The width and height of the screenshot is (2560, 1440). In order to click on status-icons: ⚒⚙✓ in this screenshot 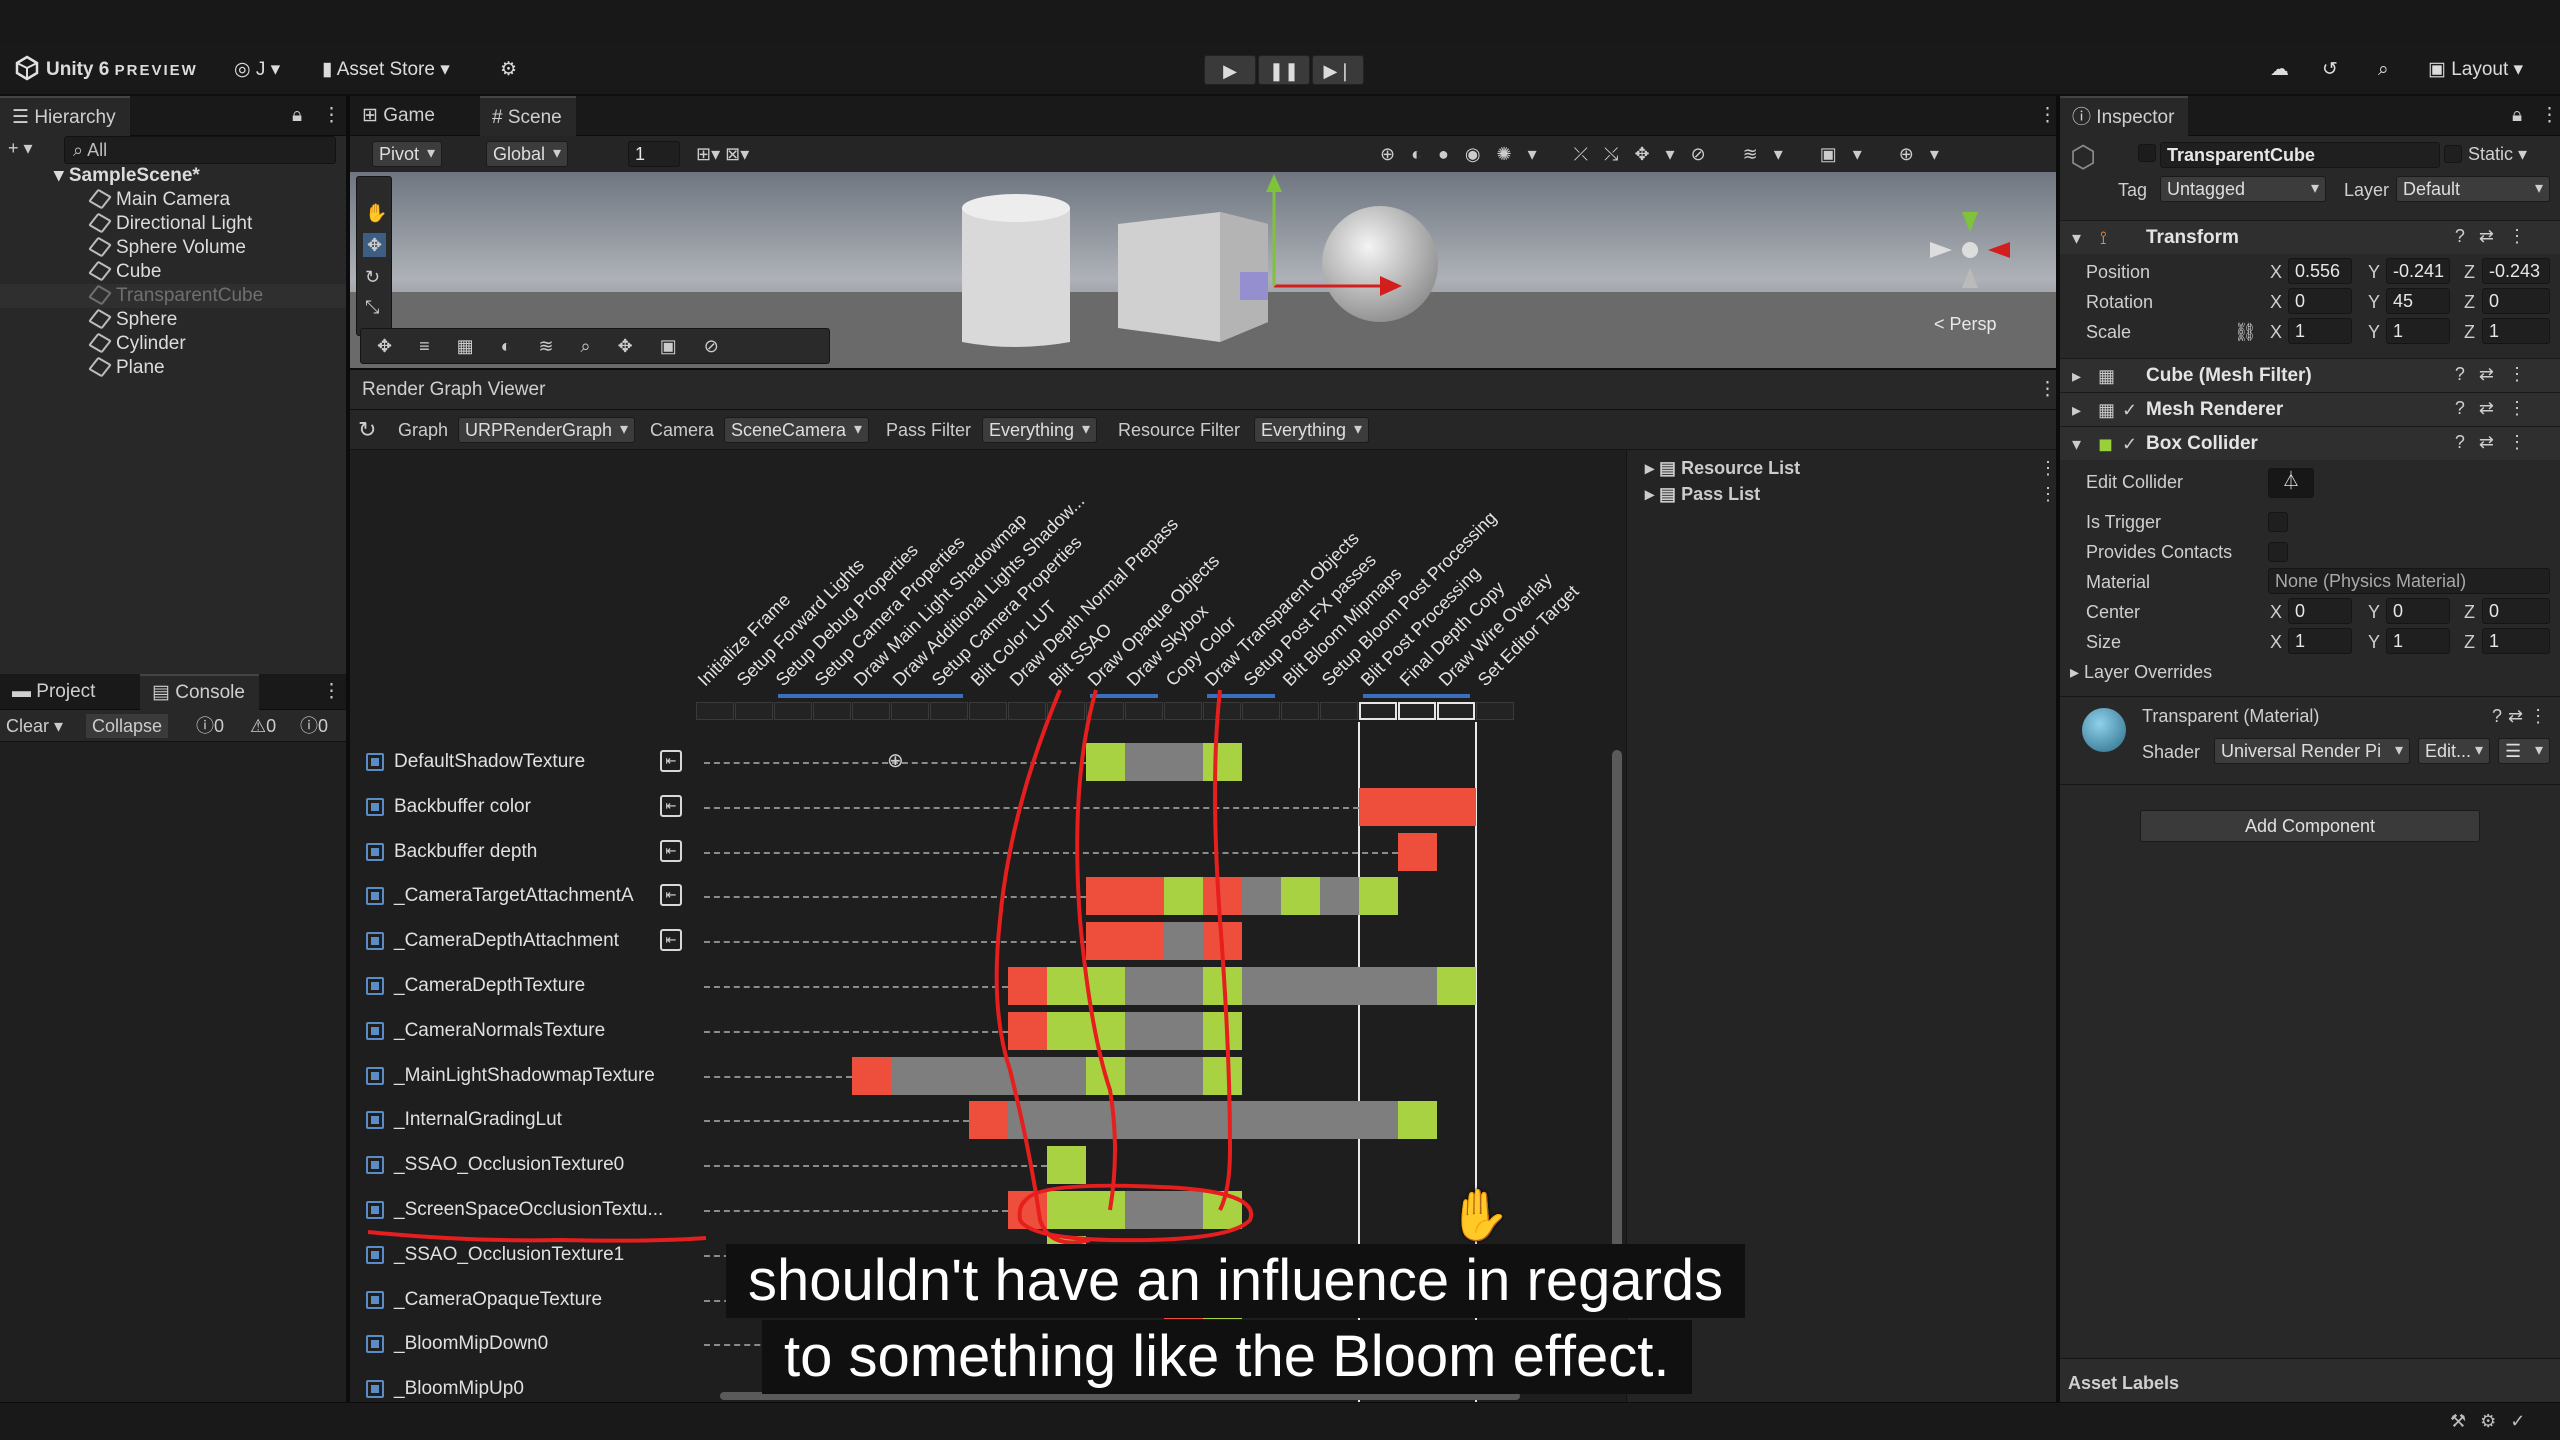, I will do `click(2494, 1421)`.